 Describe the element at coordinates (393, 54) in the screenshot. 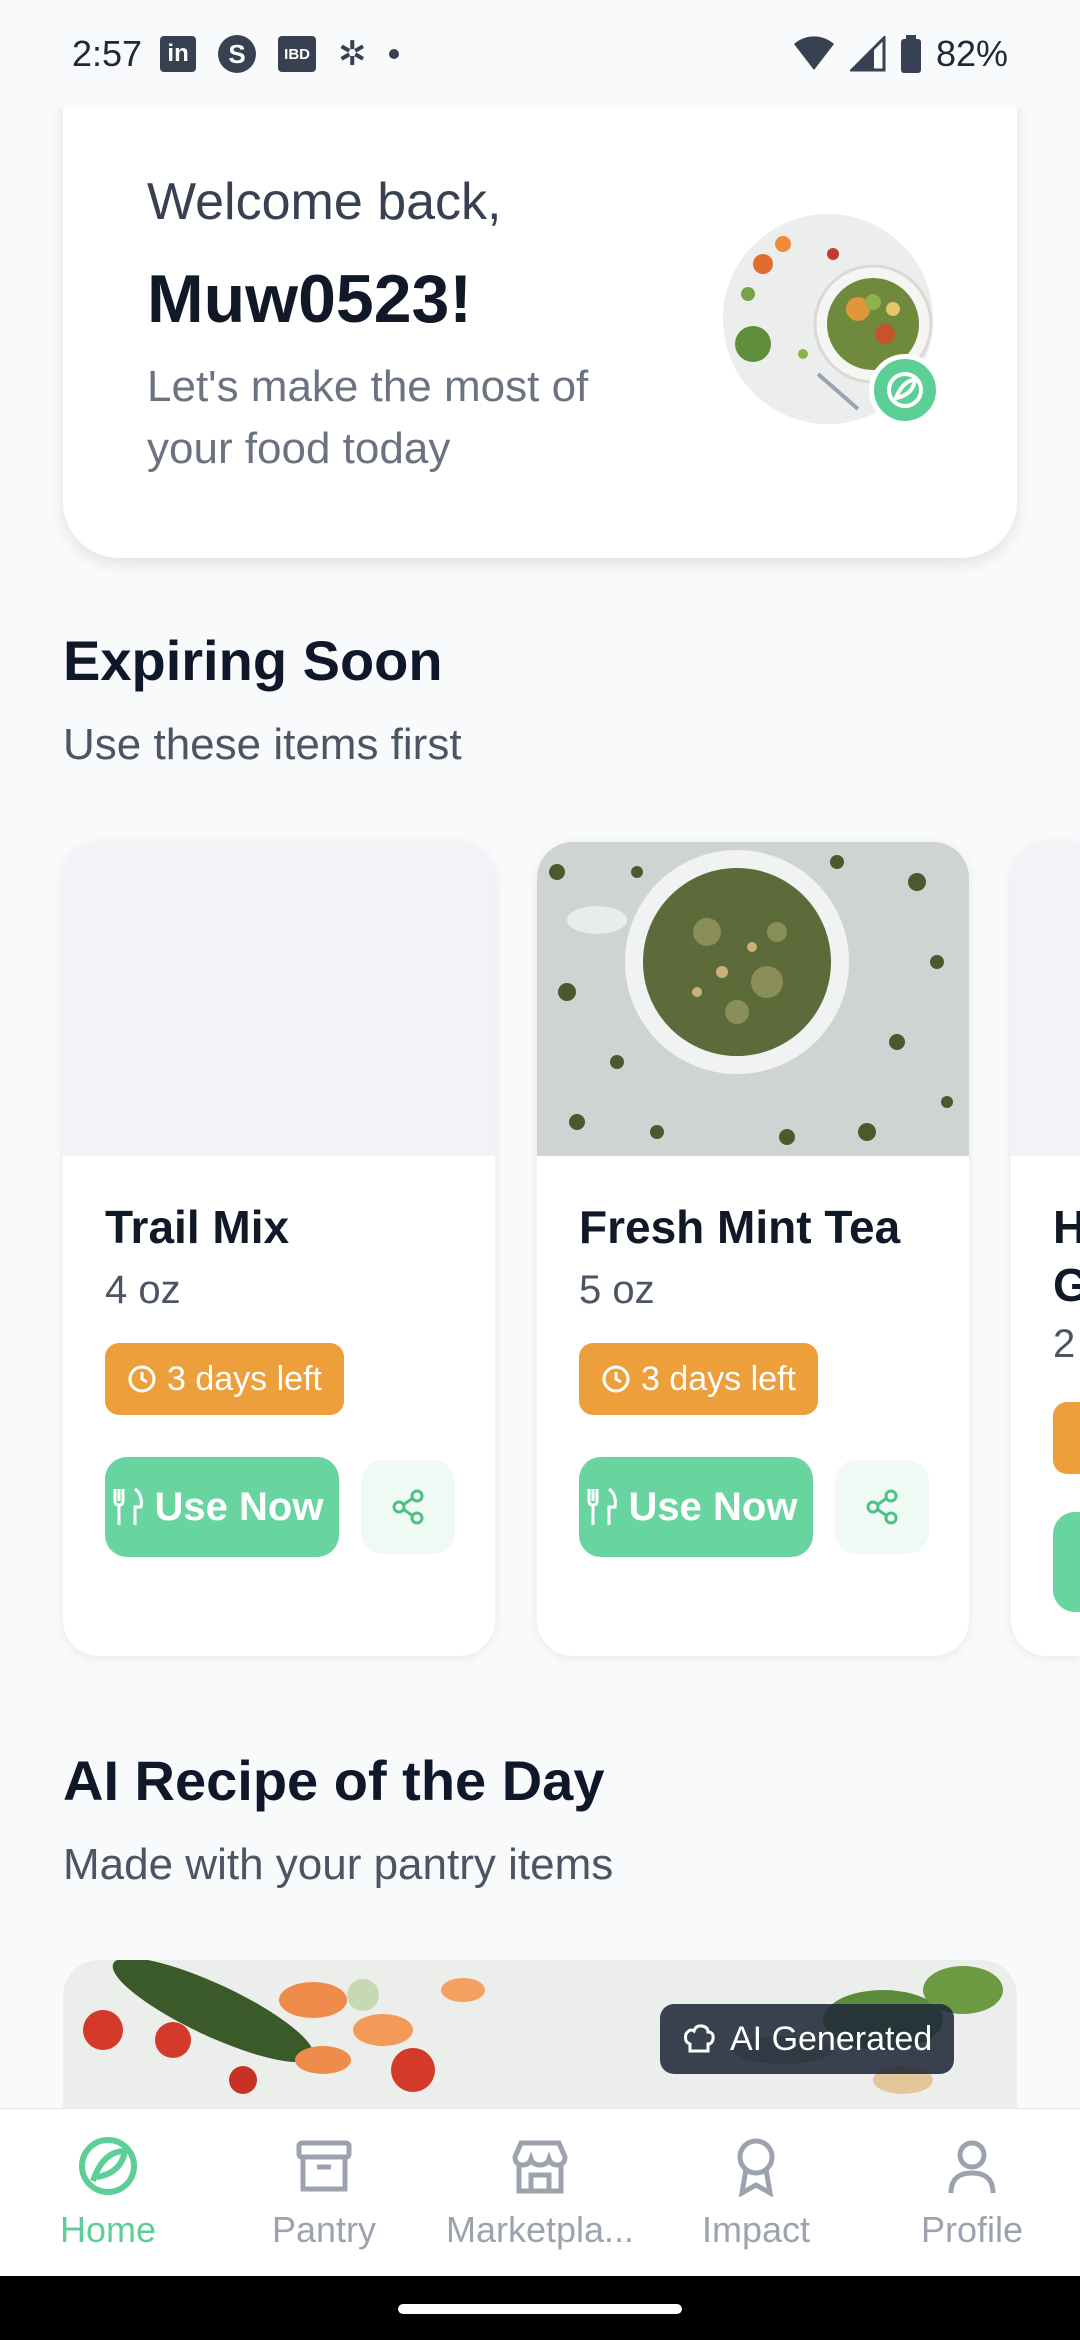

I see `dot-icon` at that location.